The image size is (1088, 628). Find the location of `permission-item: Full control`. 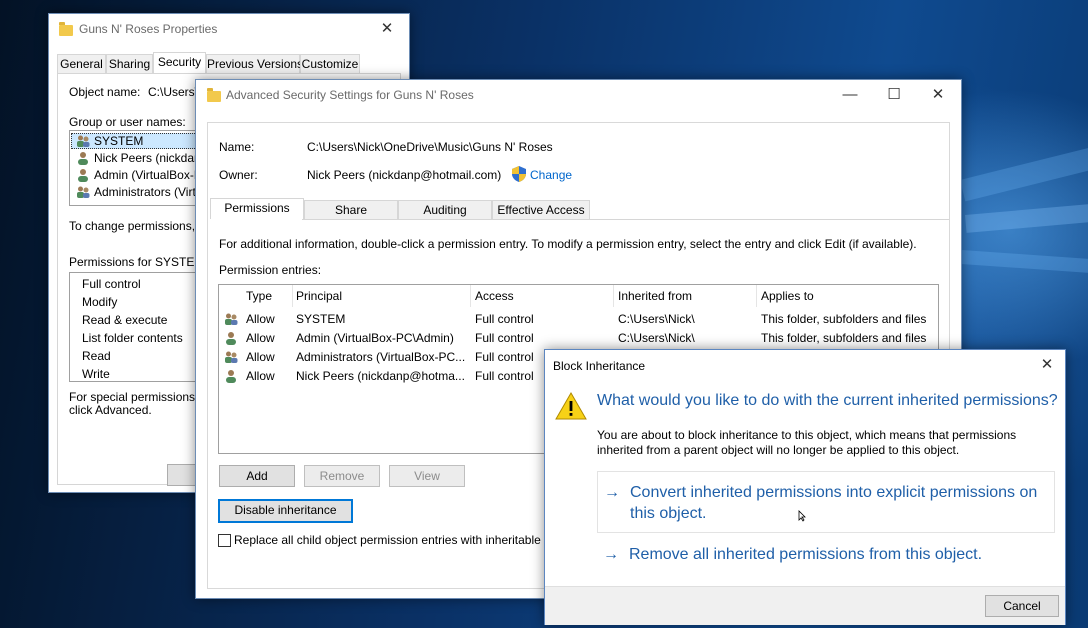

permission-item: Full control is located at coordinates (111, 284).